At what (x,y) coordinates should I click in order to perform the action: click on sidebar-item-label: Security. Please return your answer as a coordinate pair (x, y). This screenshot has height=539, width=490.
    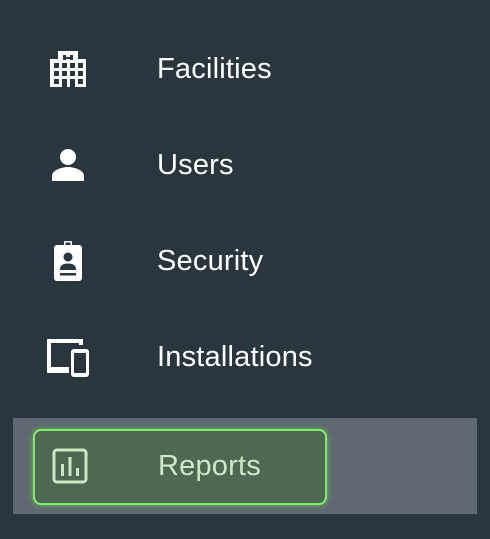
    Looking at the image, I should click on (210, 261).